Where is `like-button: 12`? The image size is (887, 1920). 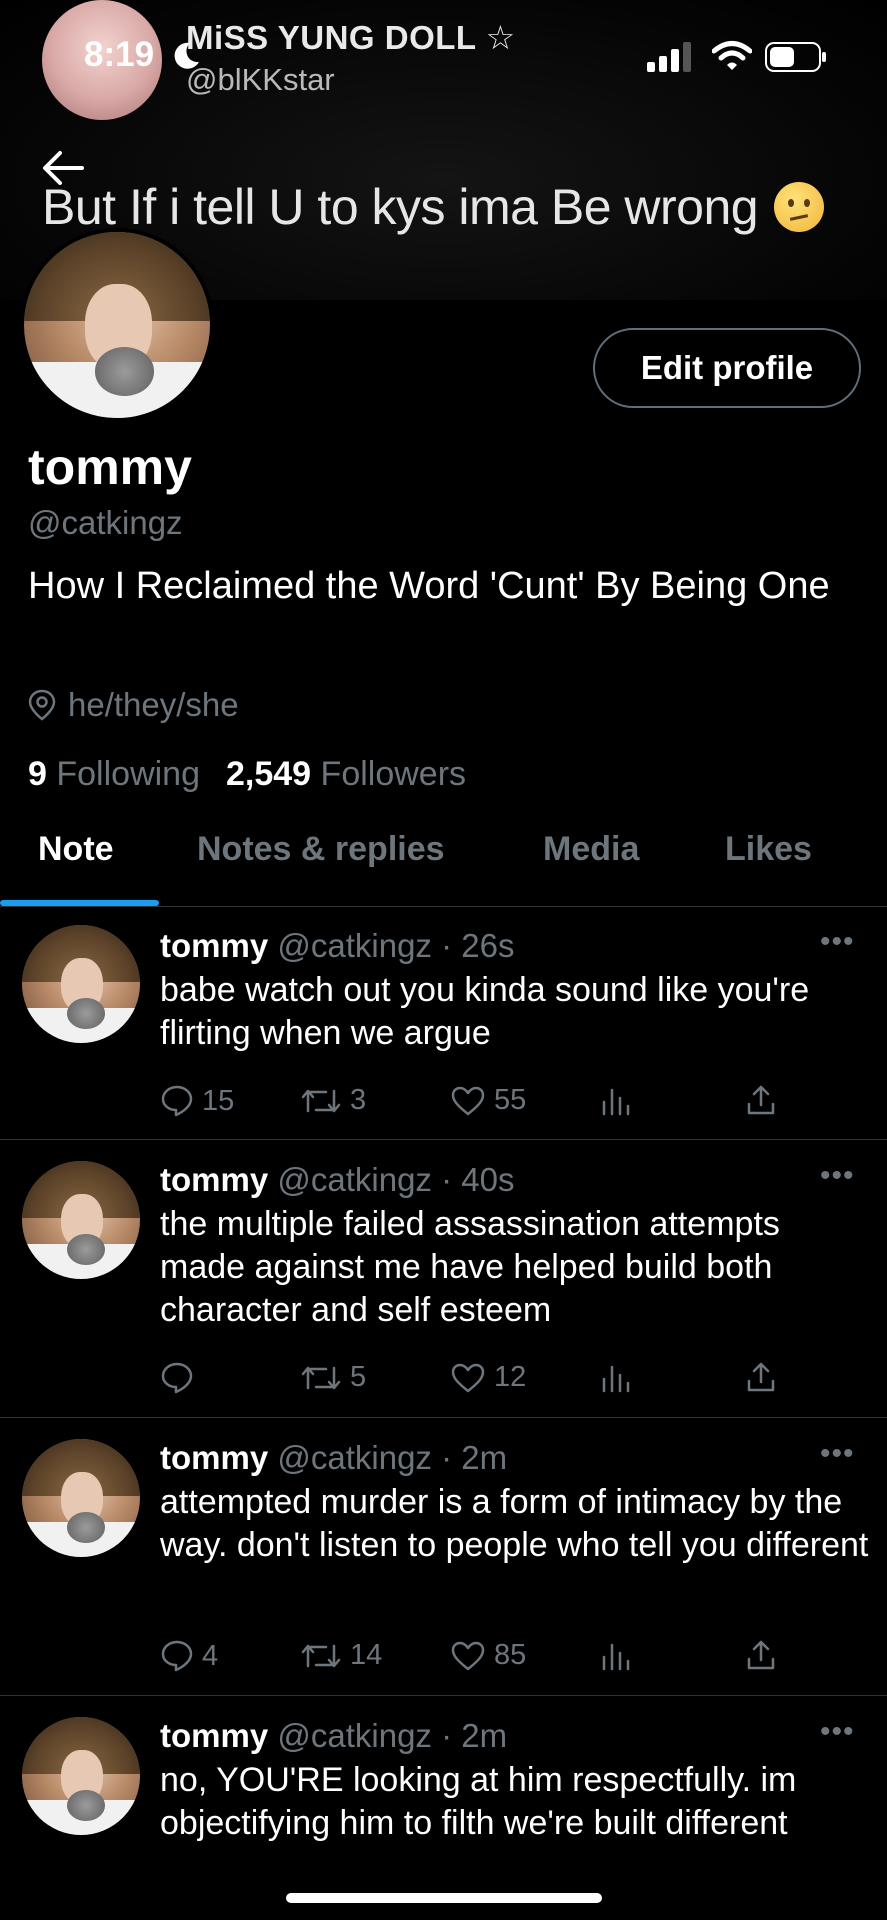 like-button: 12 is located at coordinates (488, 1377).